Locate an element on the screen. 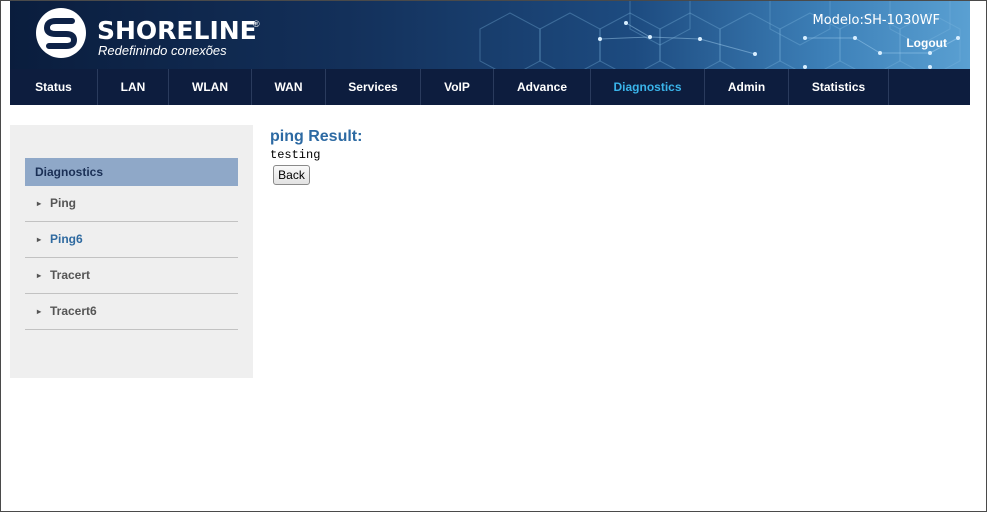  sidebar-item-ping6: ▸ Ping6 is located at coordinates (131, 240).